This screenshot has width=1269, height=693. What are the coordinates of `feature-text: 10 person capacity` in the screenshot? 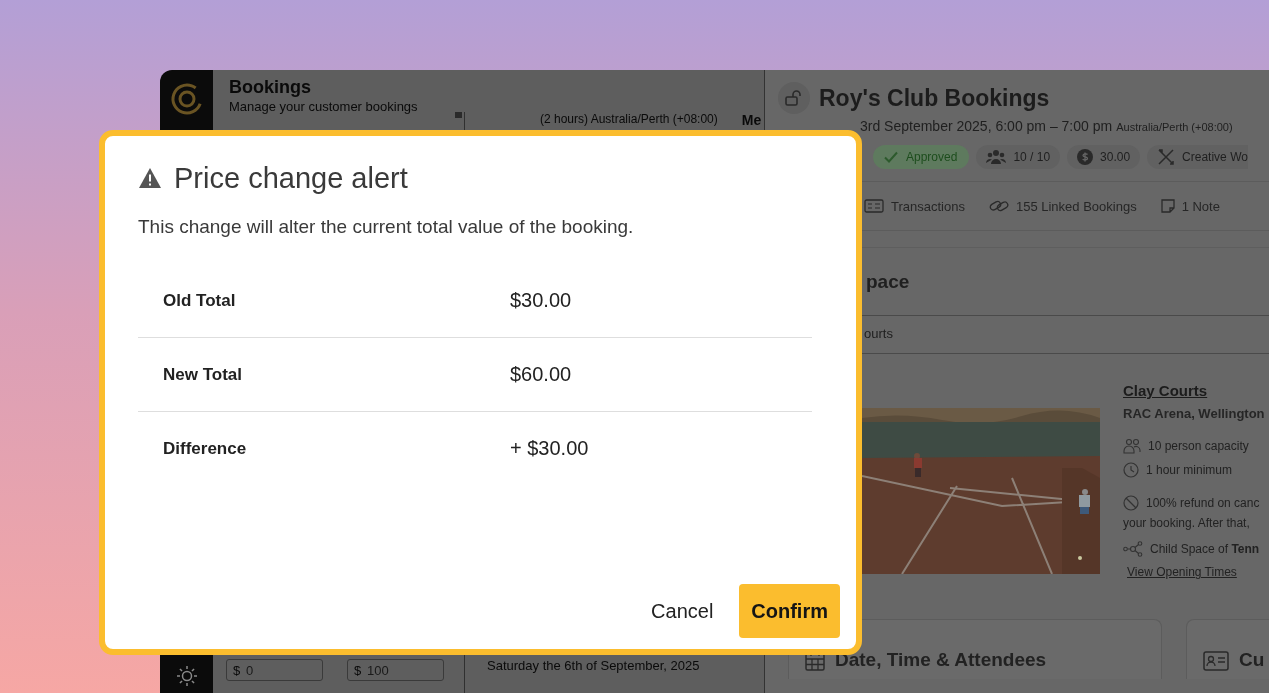 It's located at (1198, 446).